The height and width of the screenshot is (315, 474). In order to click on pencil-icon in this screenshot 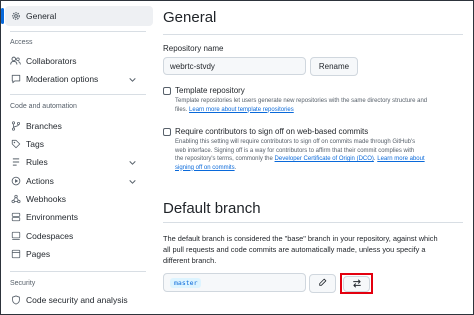, I will do `click(322, 283)`.